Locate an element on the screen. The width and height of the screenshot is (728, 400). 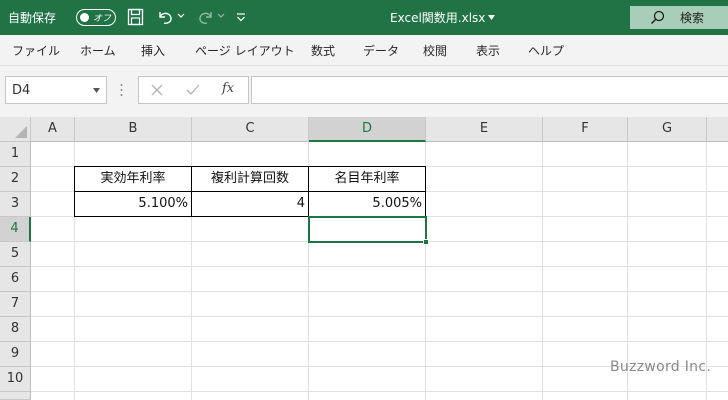
enter-icon is located at coordinates (193, 90).